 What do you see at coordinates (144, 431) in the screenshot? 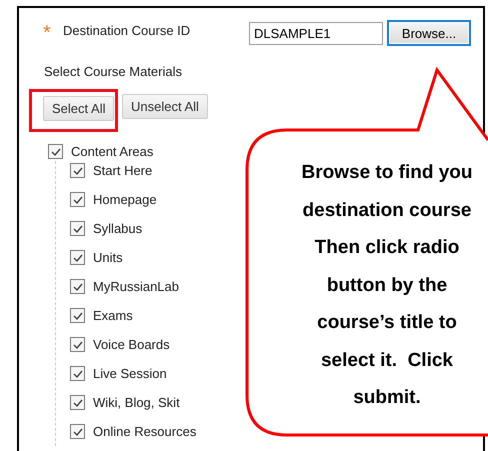
I see `tree-item-label: Online Resources` at bounding box center [144, 431].